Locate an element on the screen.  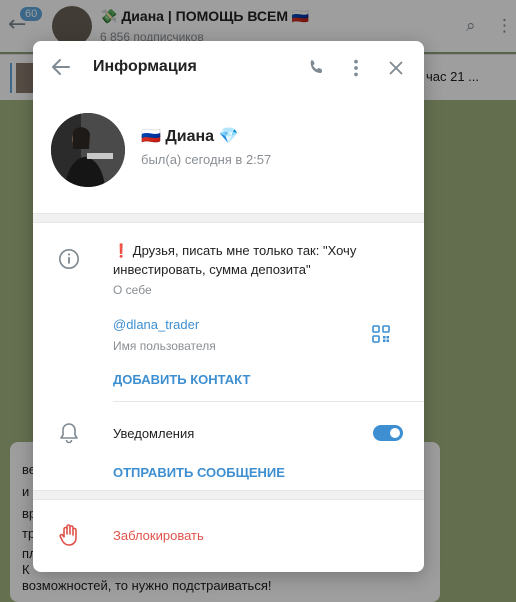
profile-name: 🇷🇺 Диана 💎 is located at coordinates (190, 136).